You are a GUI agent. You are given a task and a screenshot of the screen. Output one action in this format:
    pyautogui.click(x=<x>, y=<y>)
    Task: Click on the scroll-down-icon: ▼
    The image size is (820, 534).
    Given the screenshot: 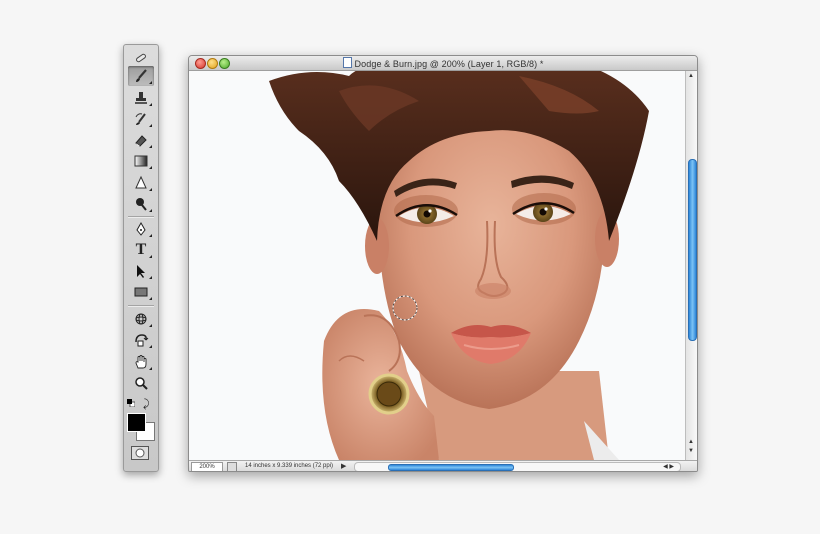 What is the action you would take?
    pyautogui.click(x=691, y=451)
    